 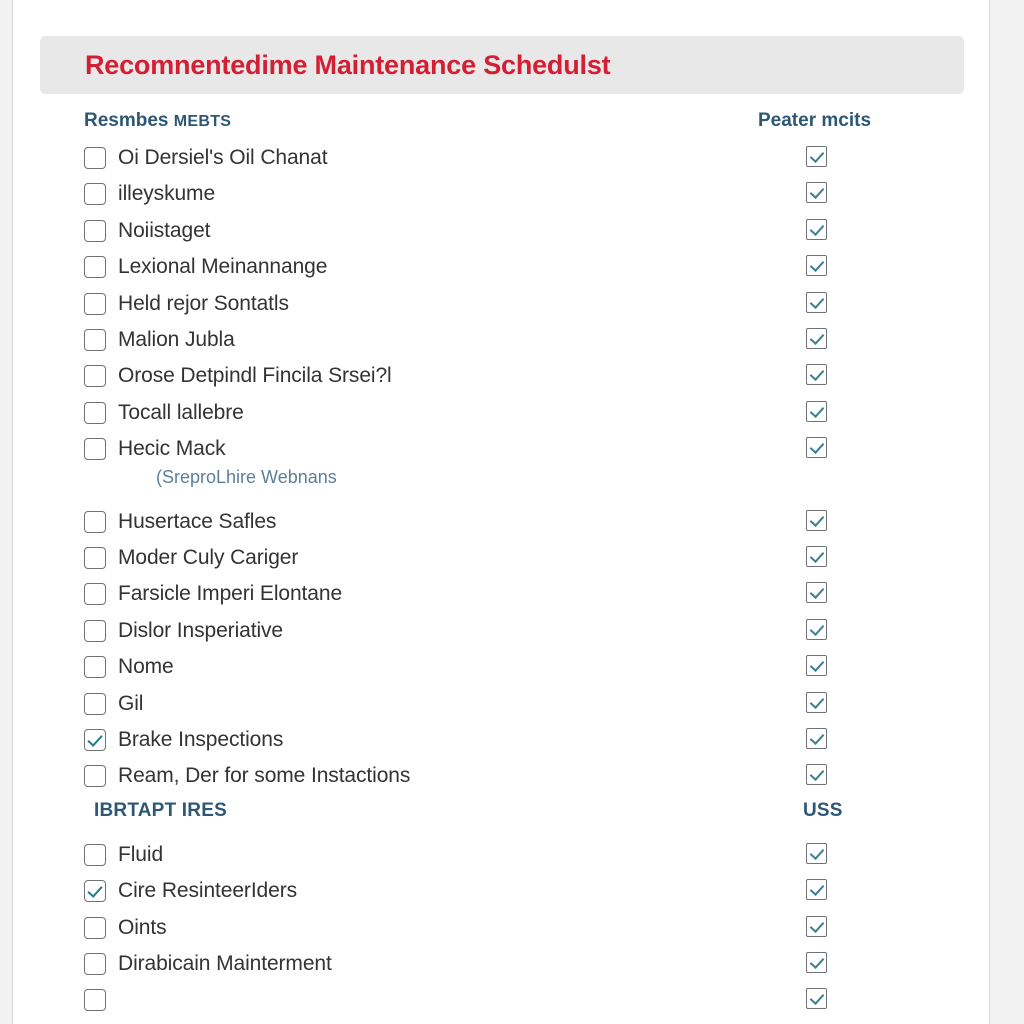 I want to click on title-banner: Recomnentedime Maintenance Schedulst, so click(x=502, y=65).